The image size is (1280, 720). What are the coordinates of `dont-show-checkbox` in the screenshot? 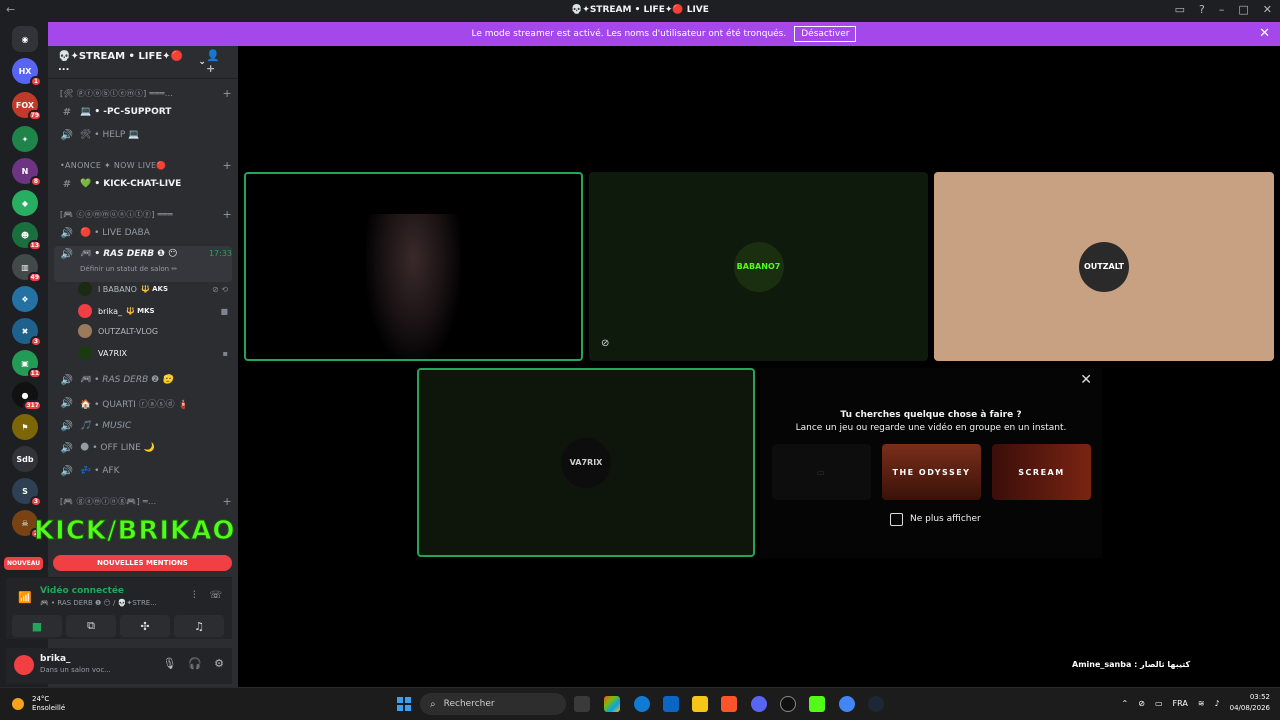 It's located at (896, 519).